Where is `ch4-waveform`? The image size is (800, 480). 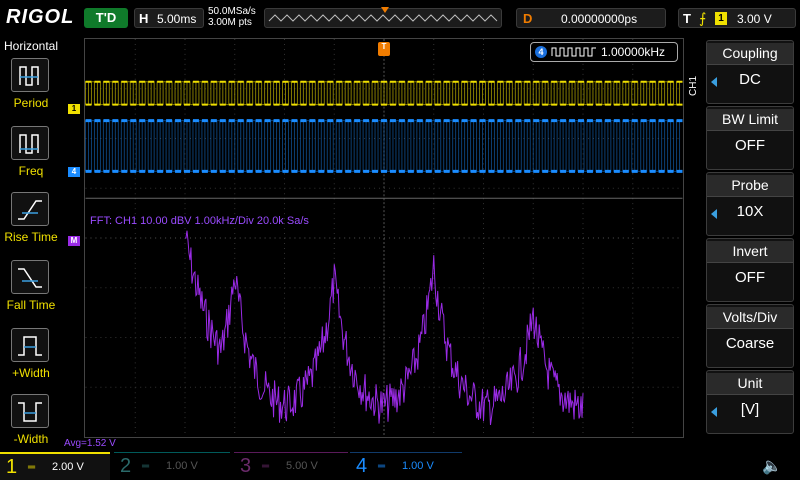 ch4-waveform is located at coordinates (384, 146).